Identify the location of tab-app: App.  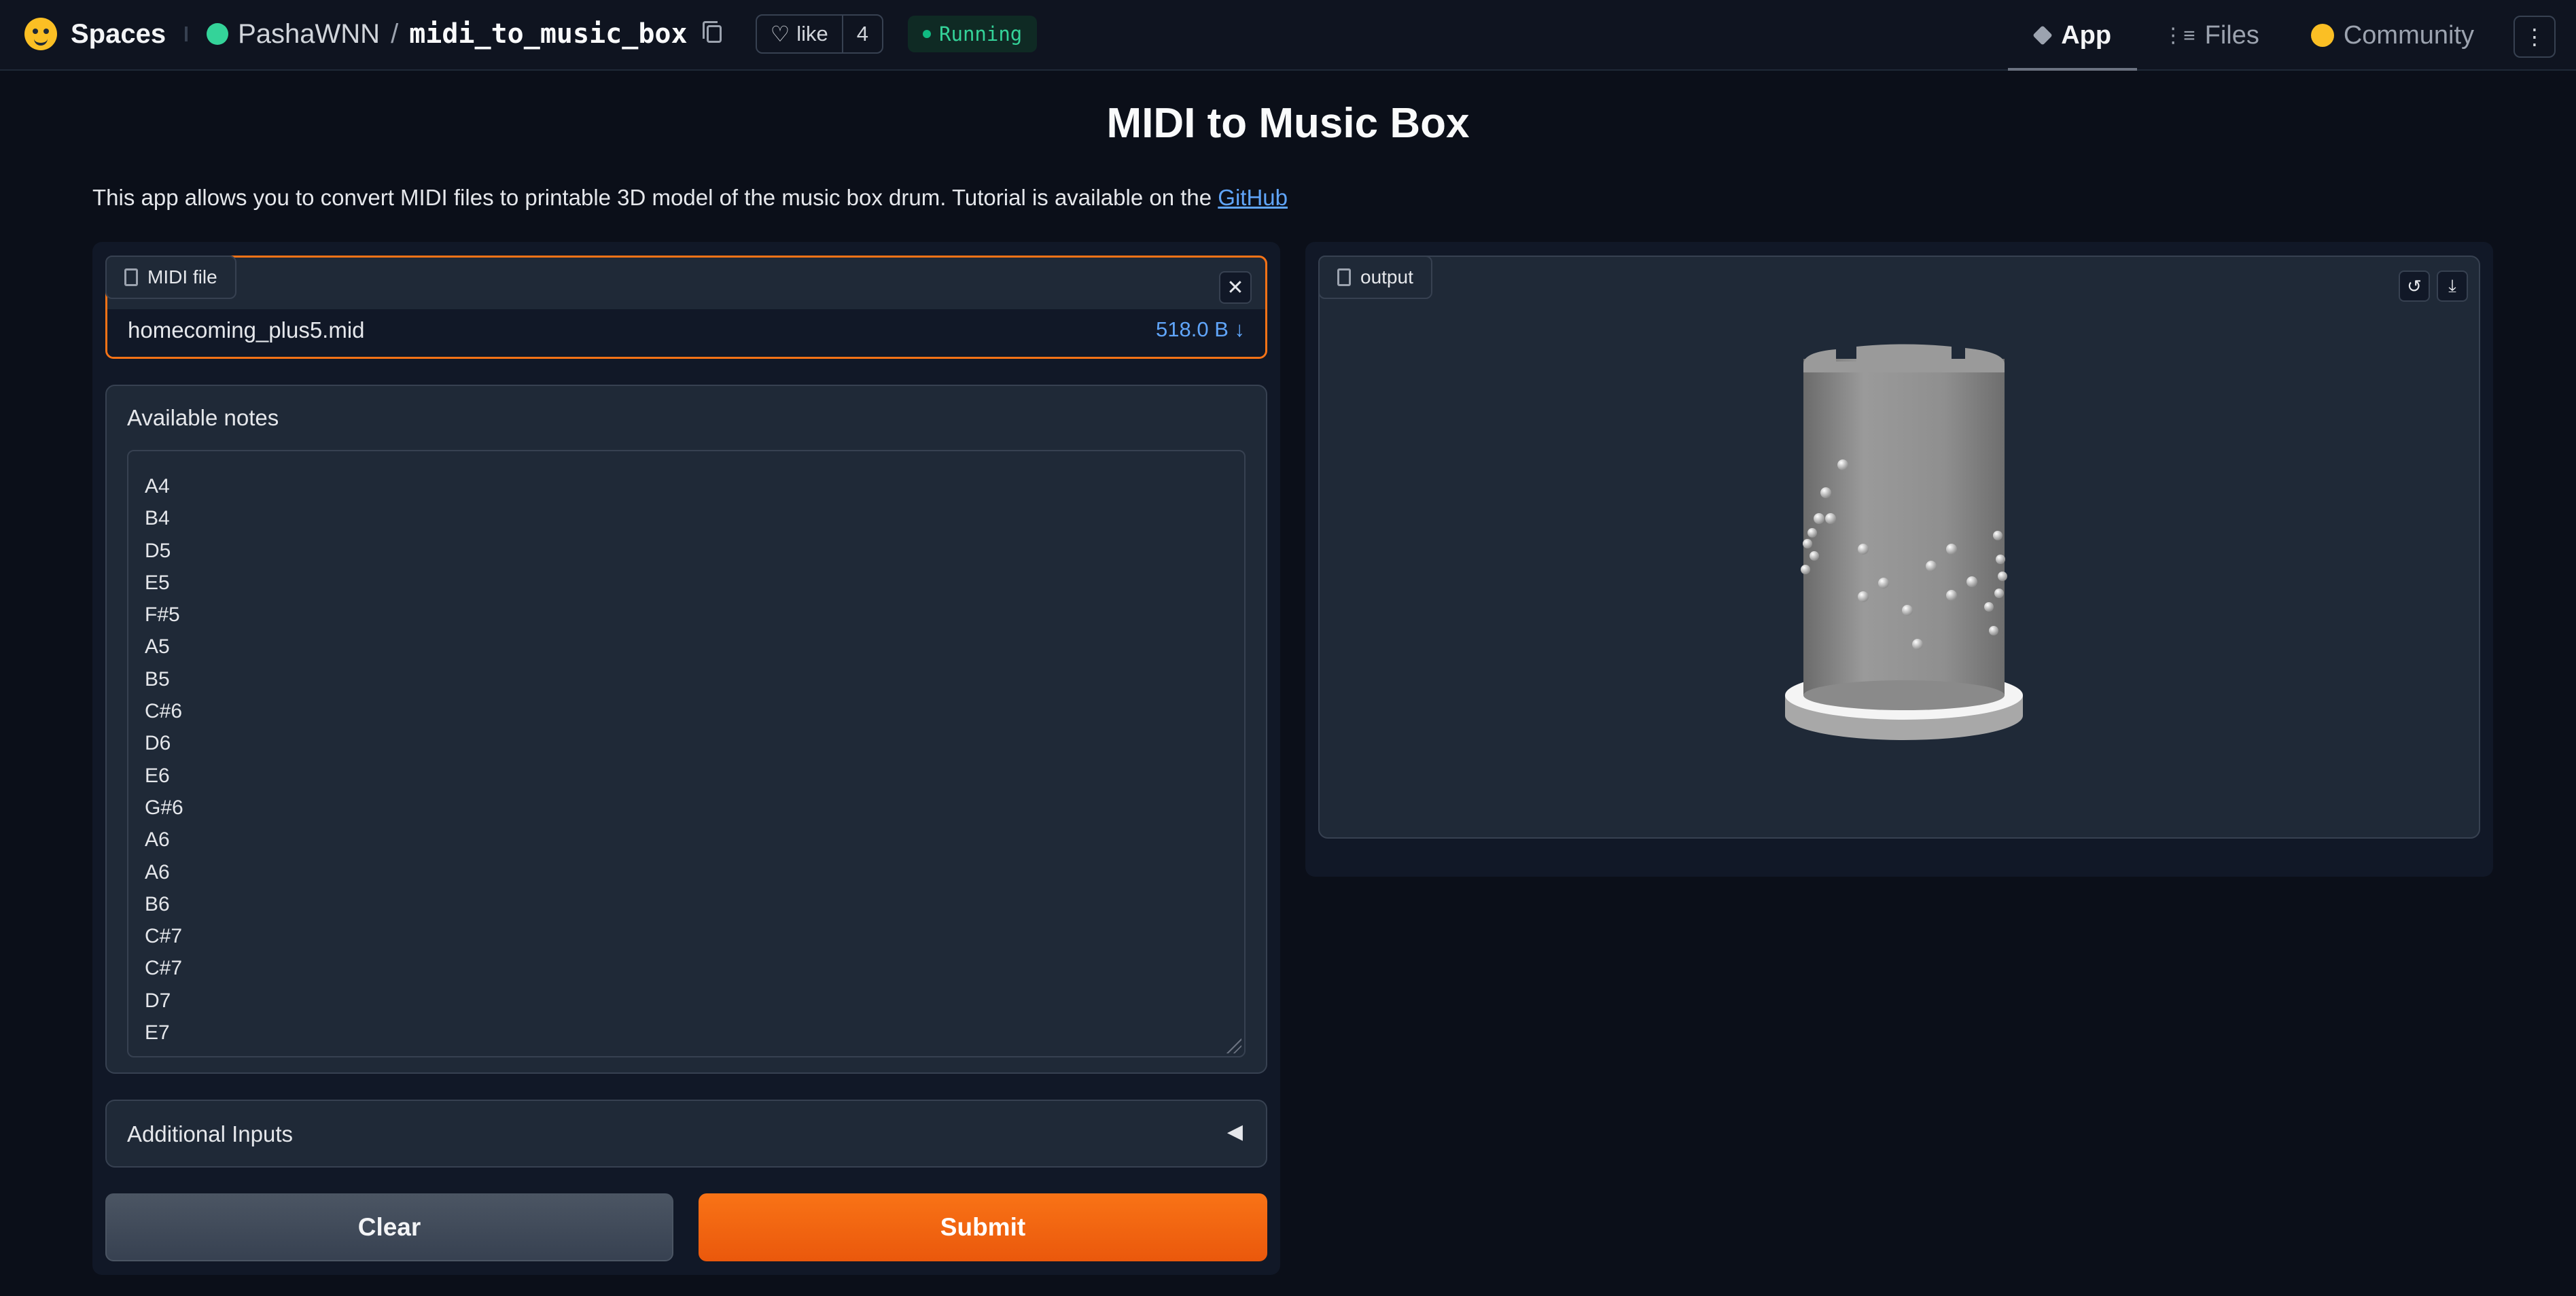
(2072, 35).